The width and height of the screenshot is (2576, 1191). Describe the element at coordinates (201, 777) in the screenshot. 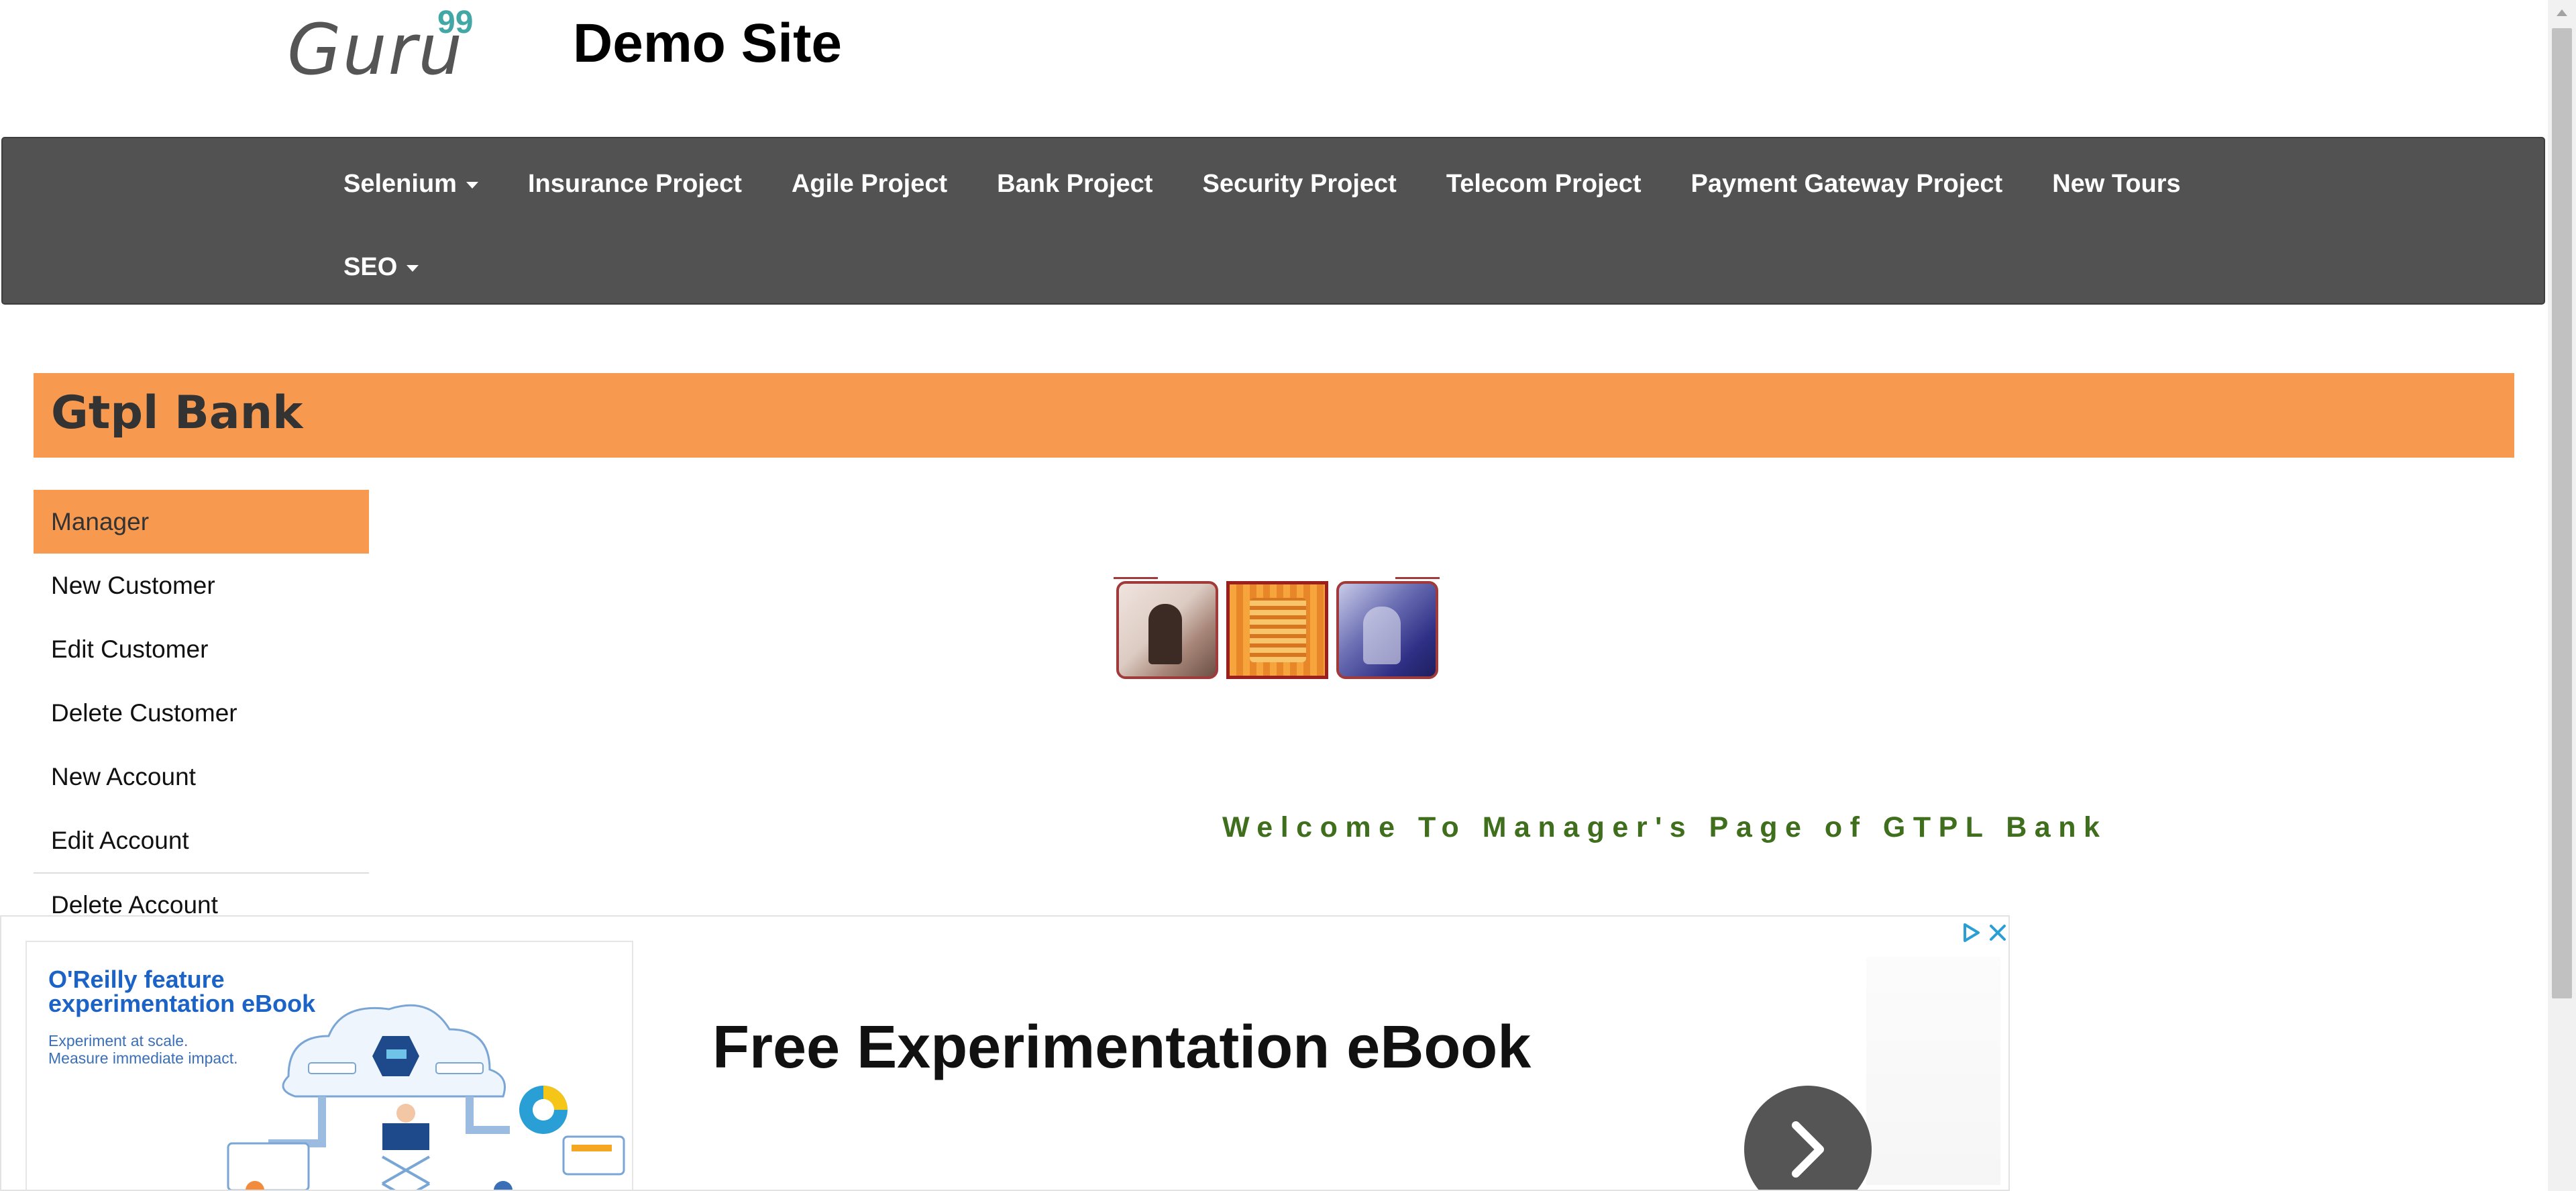

I see `sidebar-item-new-account: New Account` at that location.